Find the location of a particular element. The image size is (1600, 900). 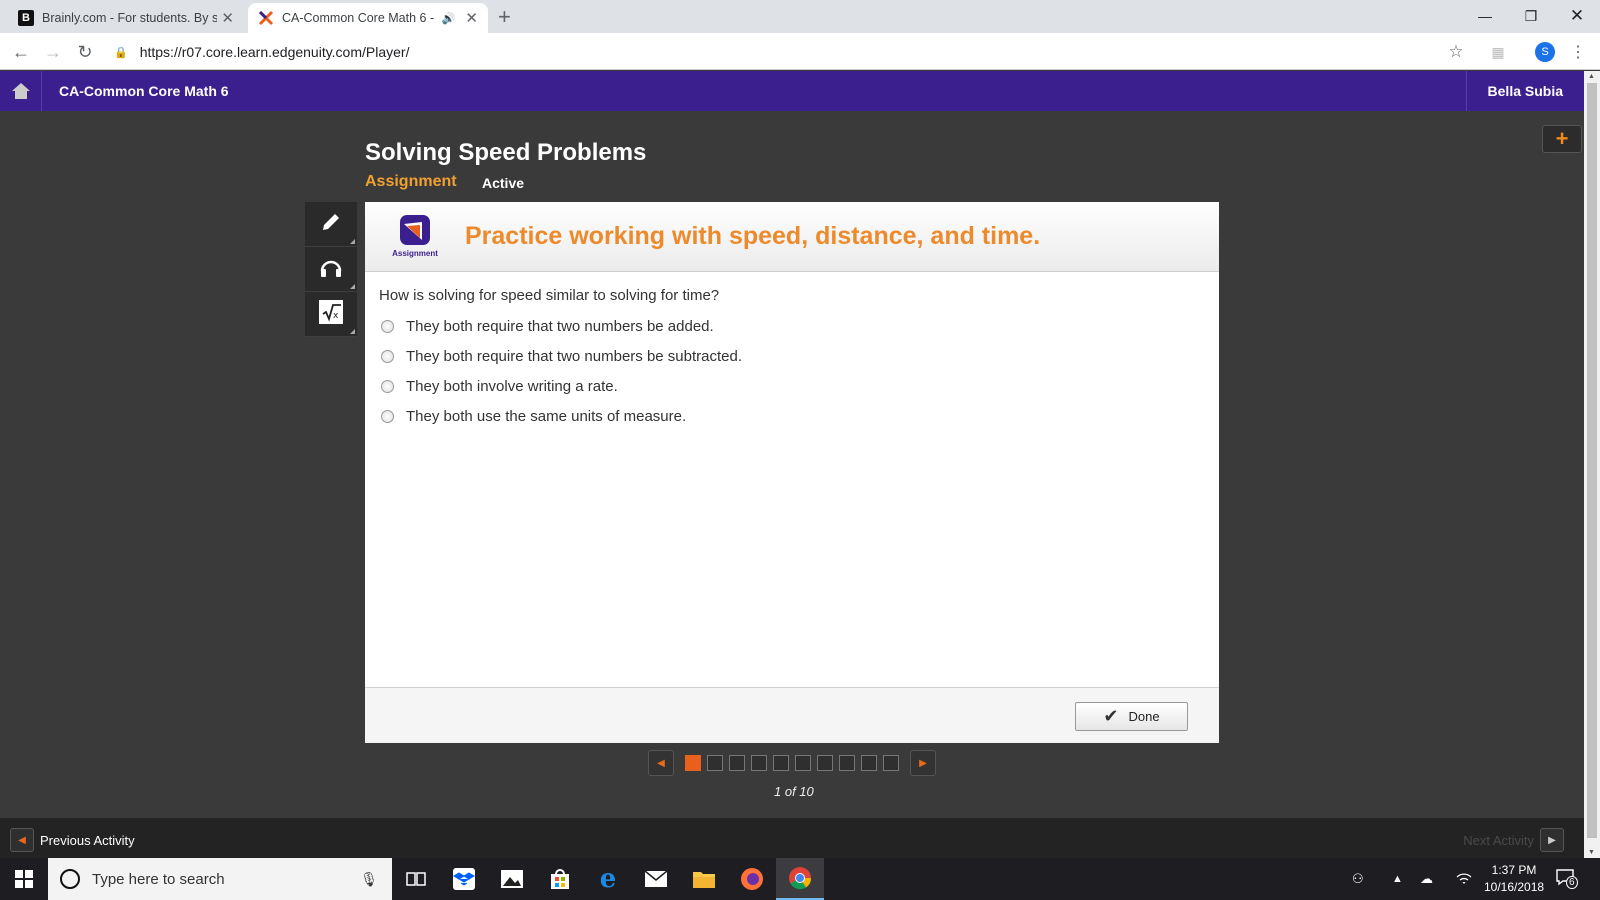

bookmark-star-icon: ☆ is located at coordinates (1456, 52).